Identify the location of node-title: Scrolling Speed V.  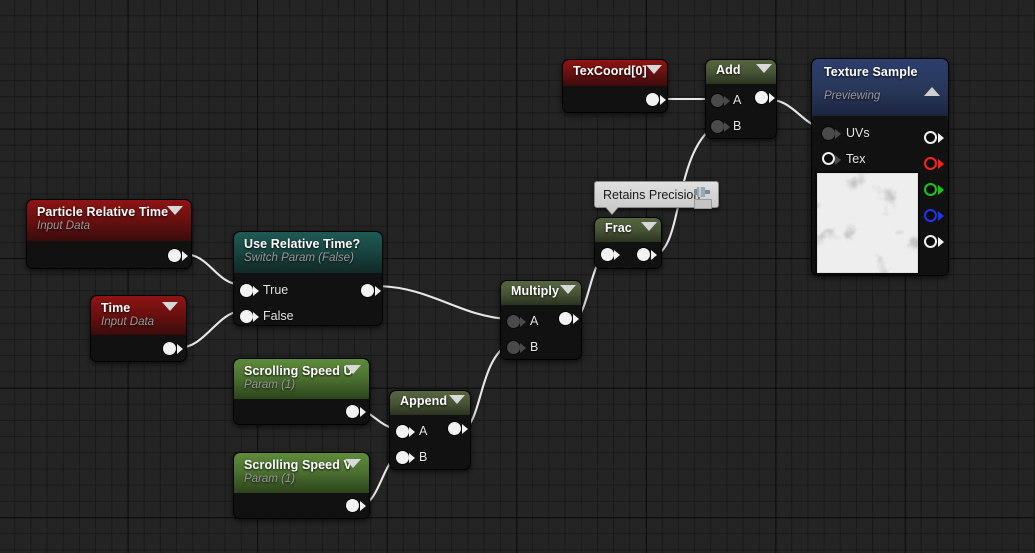
(298, 465).